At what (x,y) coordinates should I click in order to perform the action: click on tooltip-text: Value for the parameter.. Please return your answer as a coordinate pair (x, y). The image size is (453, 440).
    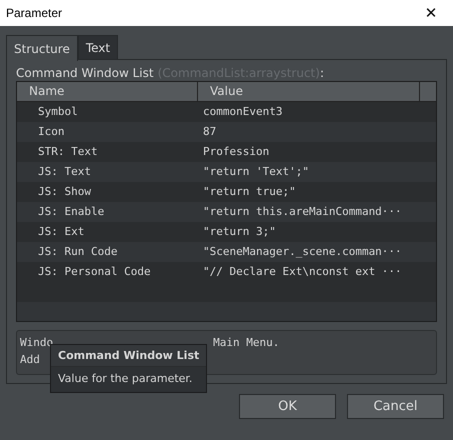
    Looking at the image, I should click on (125, 379).